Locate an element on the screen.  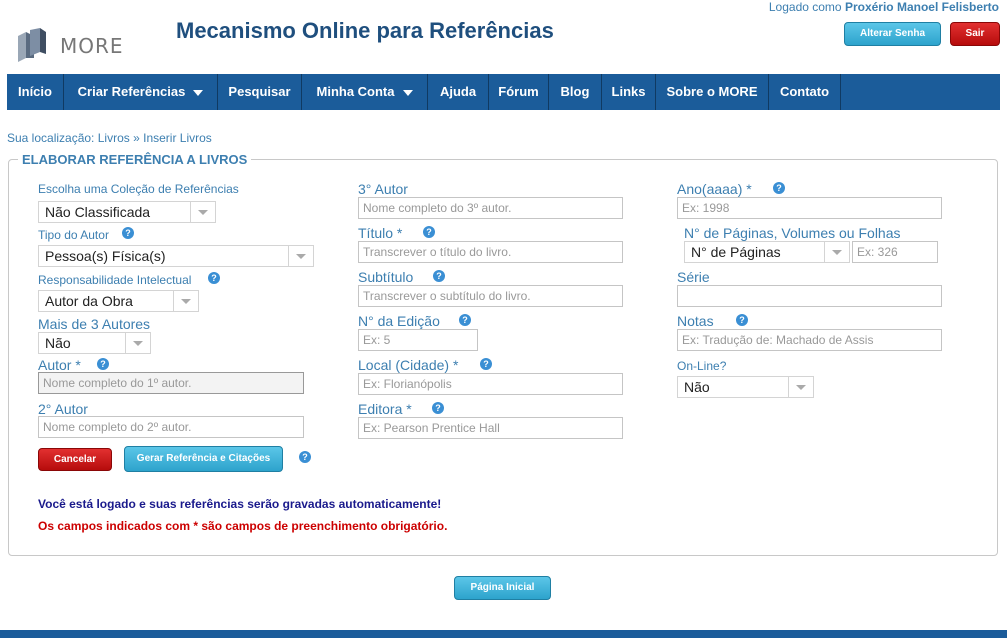
autor-2-label: 2° Autor is located at coordinates (63, 409).